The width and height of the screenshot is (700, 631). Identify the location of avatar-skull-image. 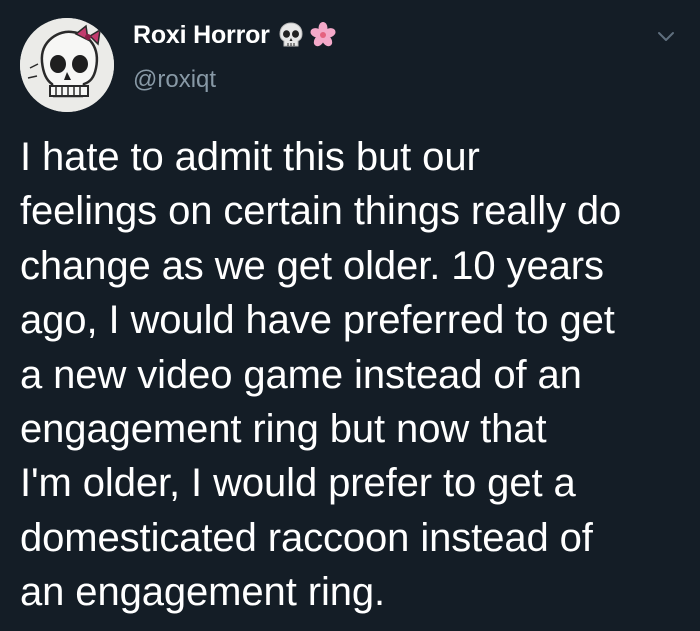
(67, 65).